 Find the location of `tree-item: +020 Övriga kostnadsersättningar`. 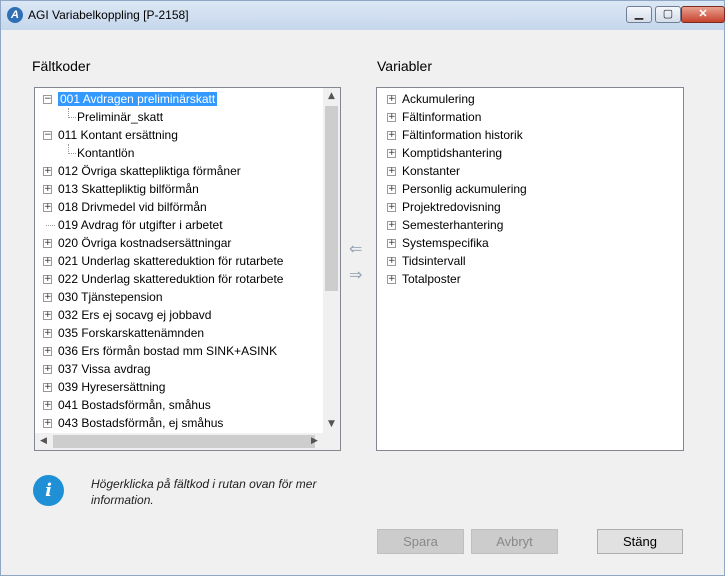

tree-item: +020 Övriga kostnadsersättningar is located at coordinates (137, 243).